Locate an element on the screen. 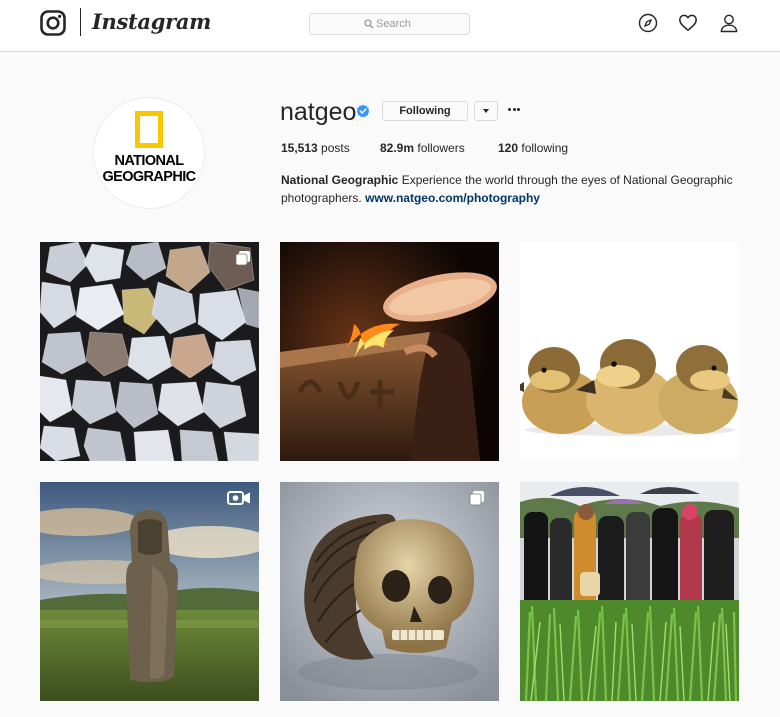 This screenshot has width=780, height=717. profile-username: natgeo is located at coordinates (318, 112).